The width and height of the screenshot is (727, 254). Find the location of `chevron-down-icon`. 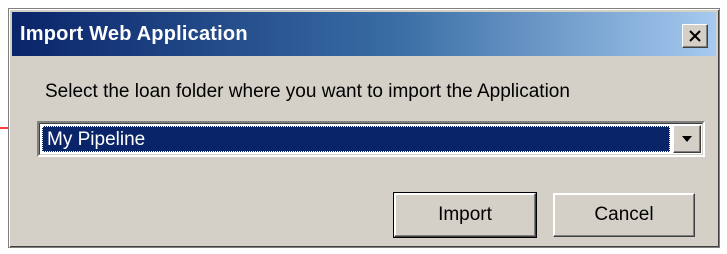

chevron-down-icon is located at coordinates (687, 139).